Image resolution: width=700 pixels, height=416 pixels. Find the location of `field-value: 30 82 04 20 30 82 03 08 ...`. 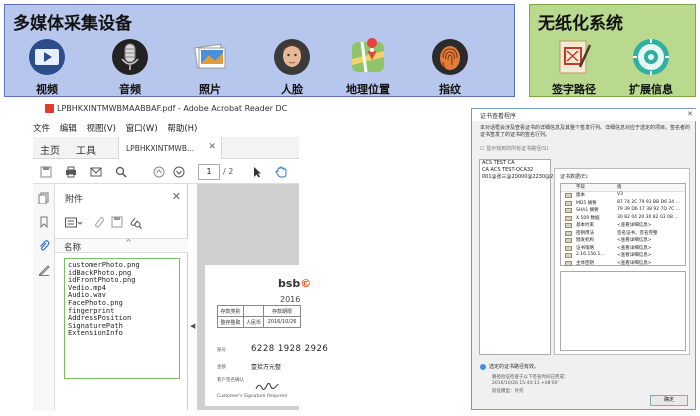

field-value: 30 82 04 20 30 82 03 08 ... is located at coordinates (648, 217).